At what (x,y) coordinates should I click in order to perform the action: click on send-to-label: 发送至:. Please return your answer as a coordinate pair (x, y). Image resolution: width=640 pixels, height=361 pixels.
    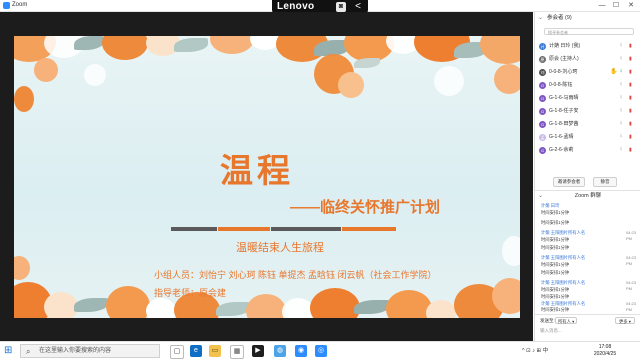
    Looking at the image, I should click on (547, 320).